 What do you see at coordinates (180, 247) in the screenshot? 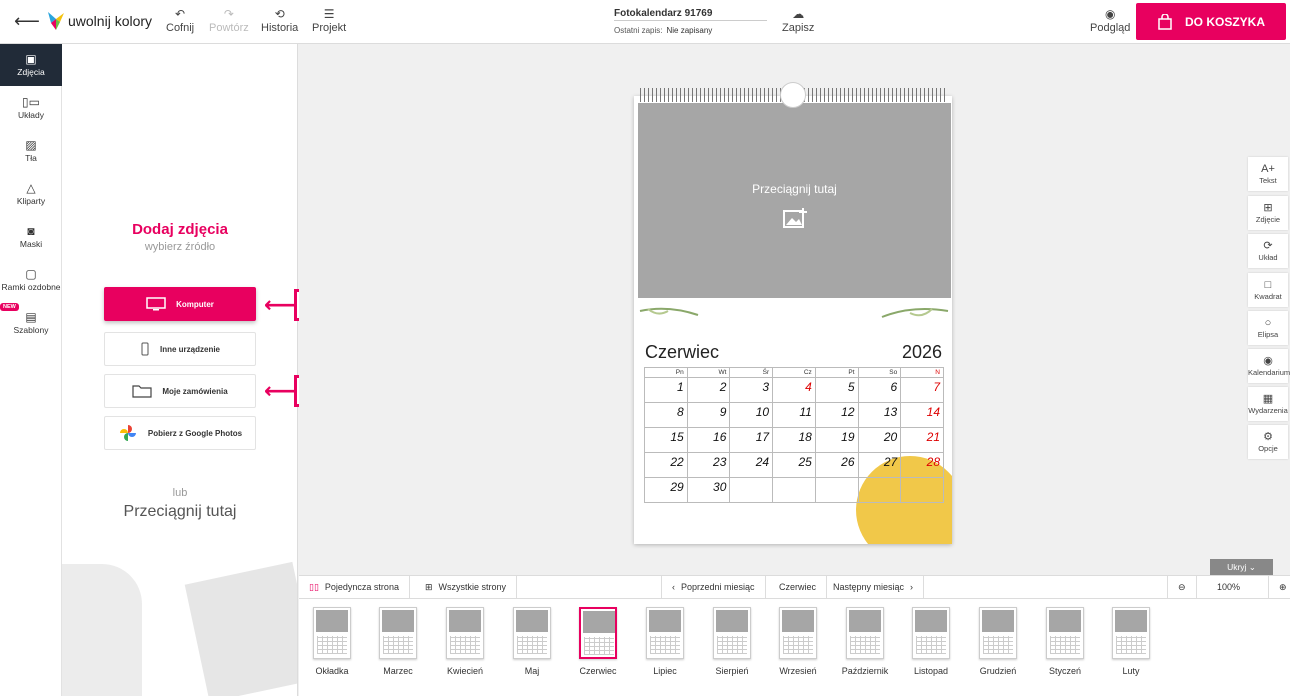
I see `panel-subtitle: wybierz źródło` at bounding box center [180, 247].